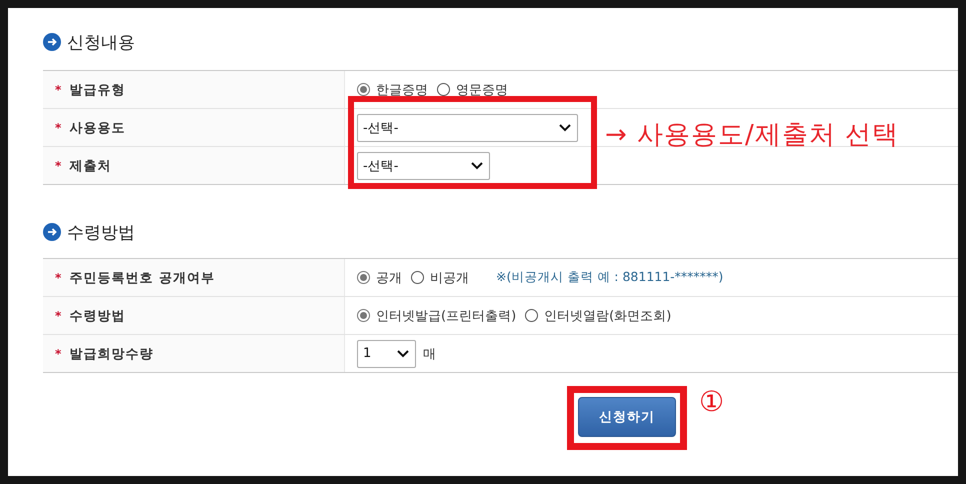 The height and width of the screenshot is (484, 966). Describe the element at coordinates (472, 89) in the screenshot. I see `radio-option: 영문증명` at that location.